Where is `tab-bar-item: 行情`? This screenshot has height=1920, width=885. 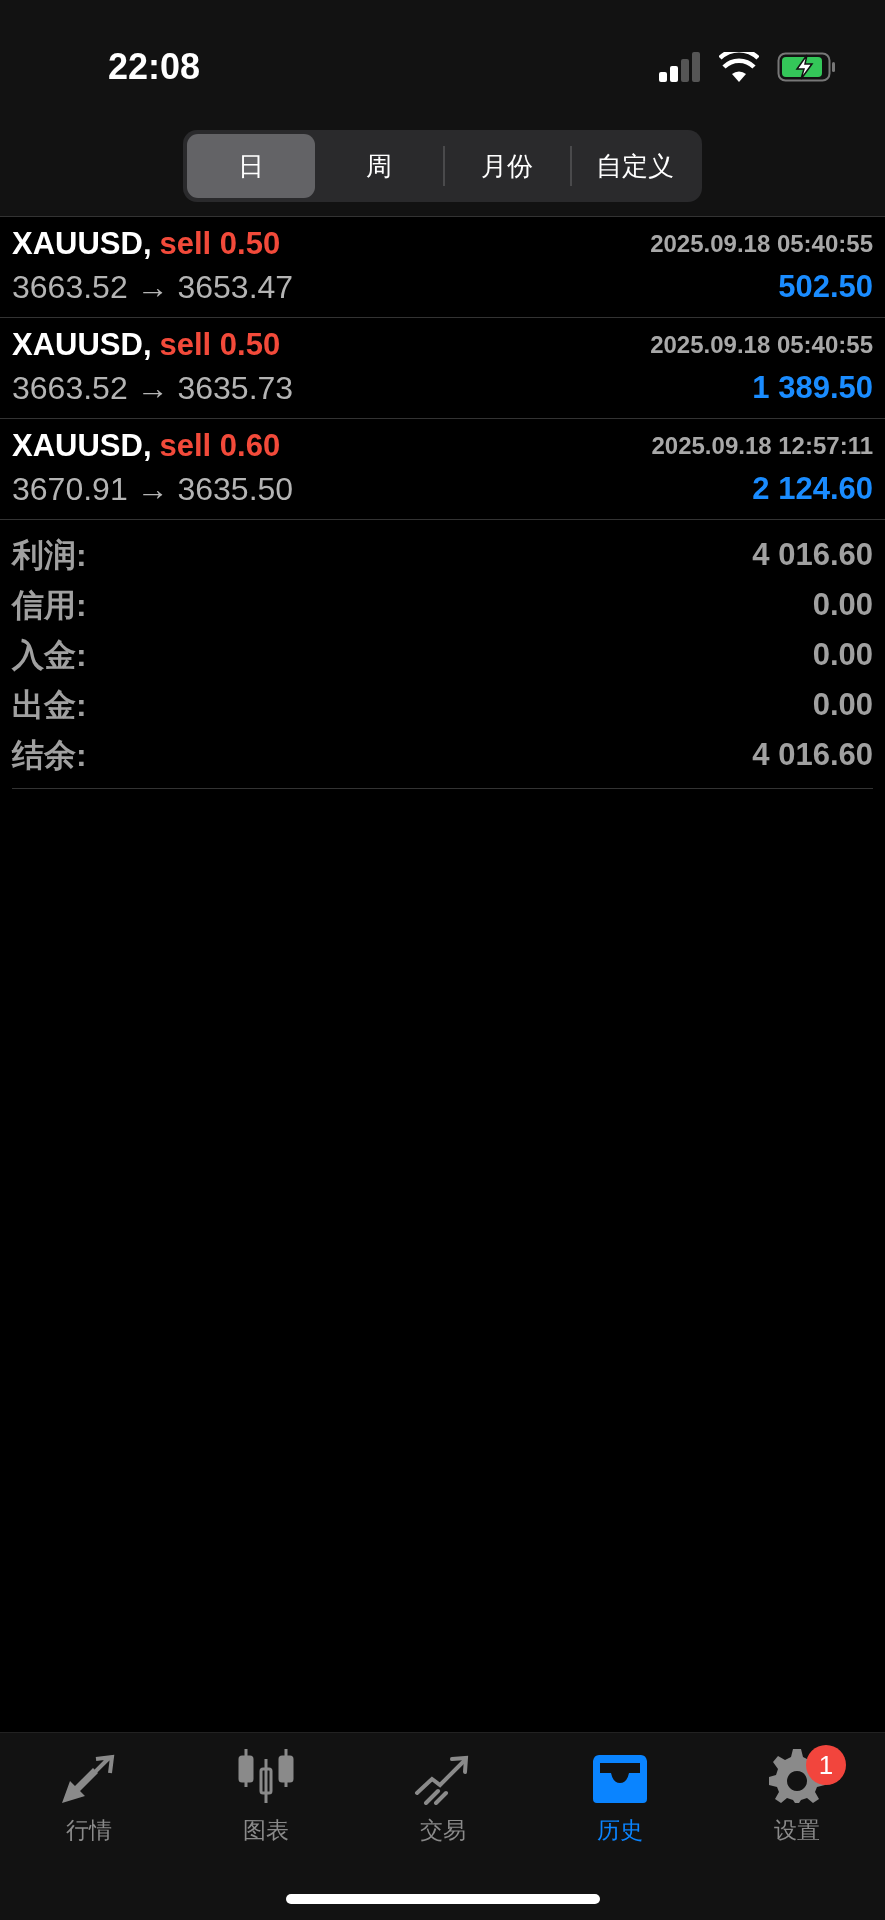
tab-bar-item: 行情 is located at coordinates (88, 1795).